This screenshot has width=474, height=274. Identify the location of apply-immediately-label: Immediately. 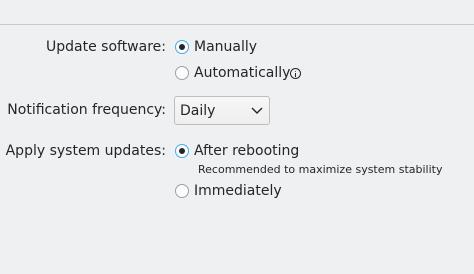
(238, 191).